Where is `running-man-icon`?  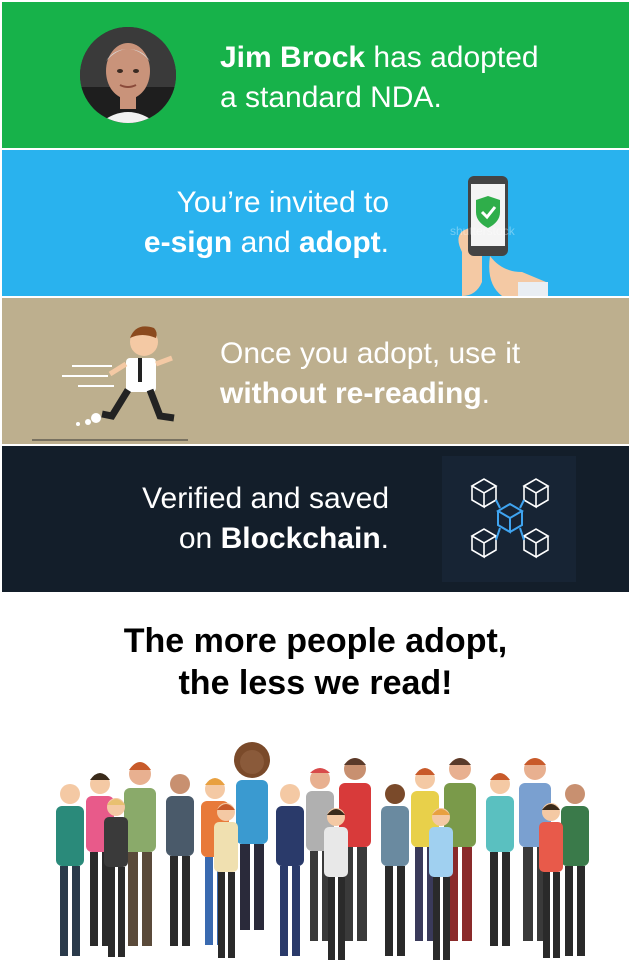
running-man-icon is located at coordinates (110, 383).